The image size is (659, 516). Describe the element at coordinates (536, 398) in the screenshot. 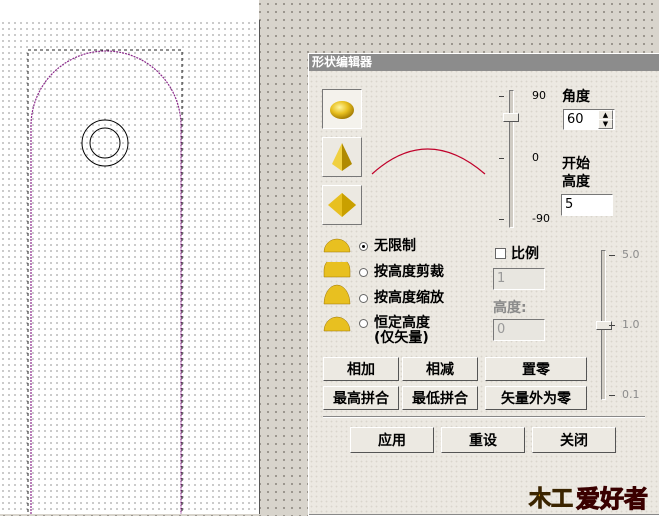

I see `vector-outer-zero-button: 矢量外为零` at that location.